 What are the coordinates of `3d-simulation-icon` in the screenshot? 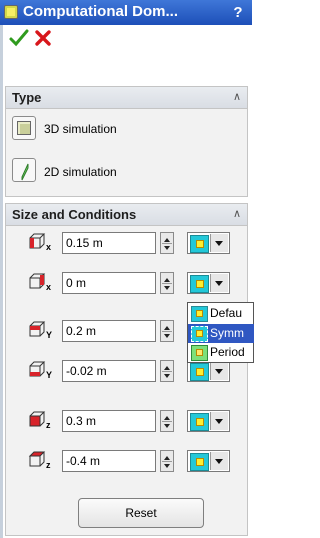 It's located at (24, 128).